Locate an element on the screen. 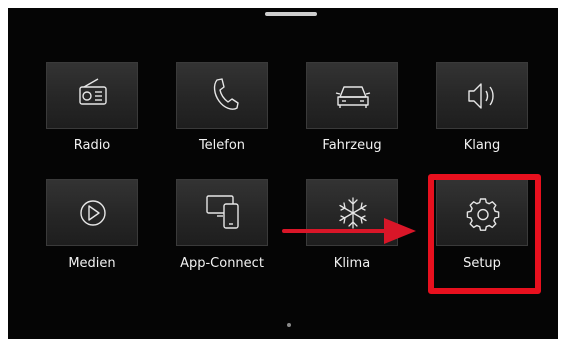  car-icon is located at coordinates (353, 97).